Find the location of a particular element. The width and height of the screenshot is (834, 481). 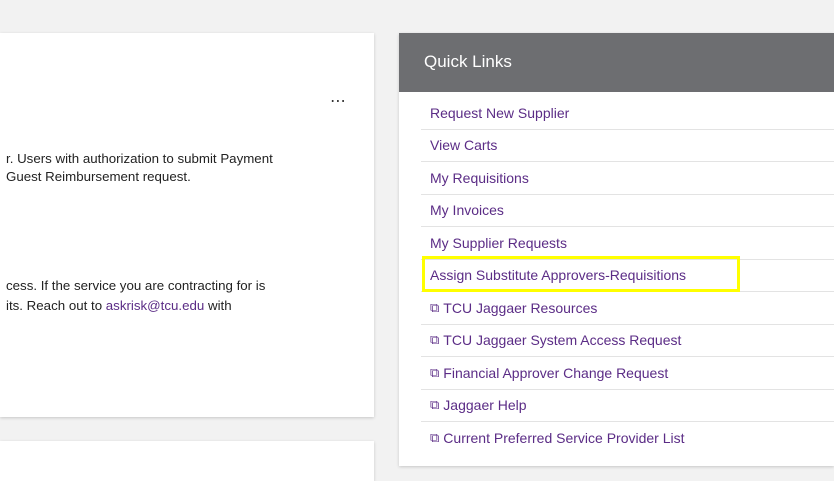

announcement-text-1-line-2: Guest Reimbursement request. is located at coordinates (98, 176).